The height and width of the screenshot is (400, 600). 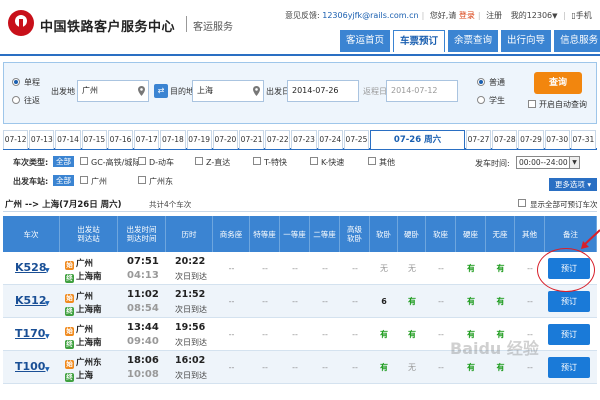 I want to click on type-z-label: Z-直达, so click(x=218, y=162).